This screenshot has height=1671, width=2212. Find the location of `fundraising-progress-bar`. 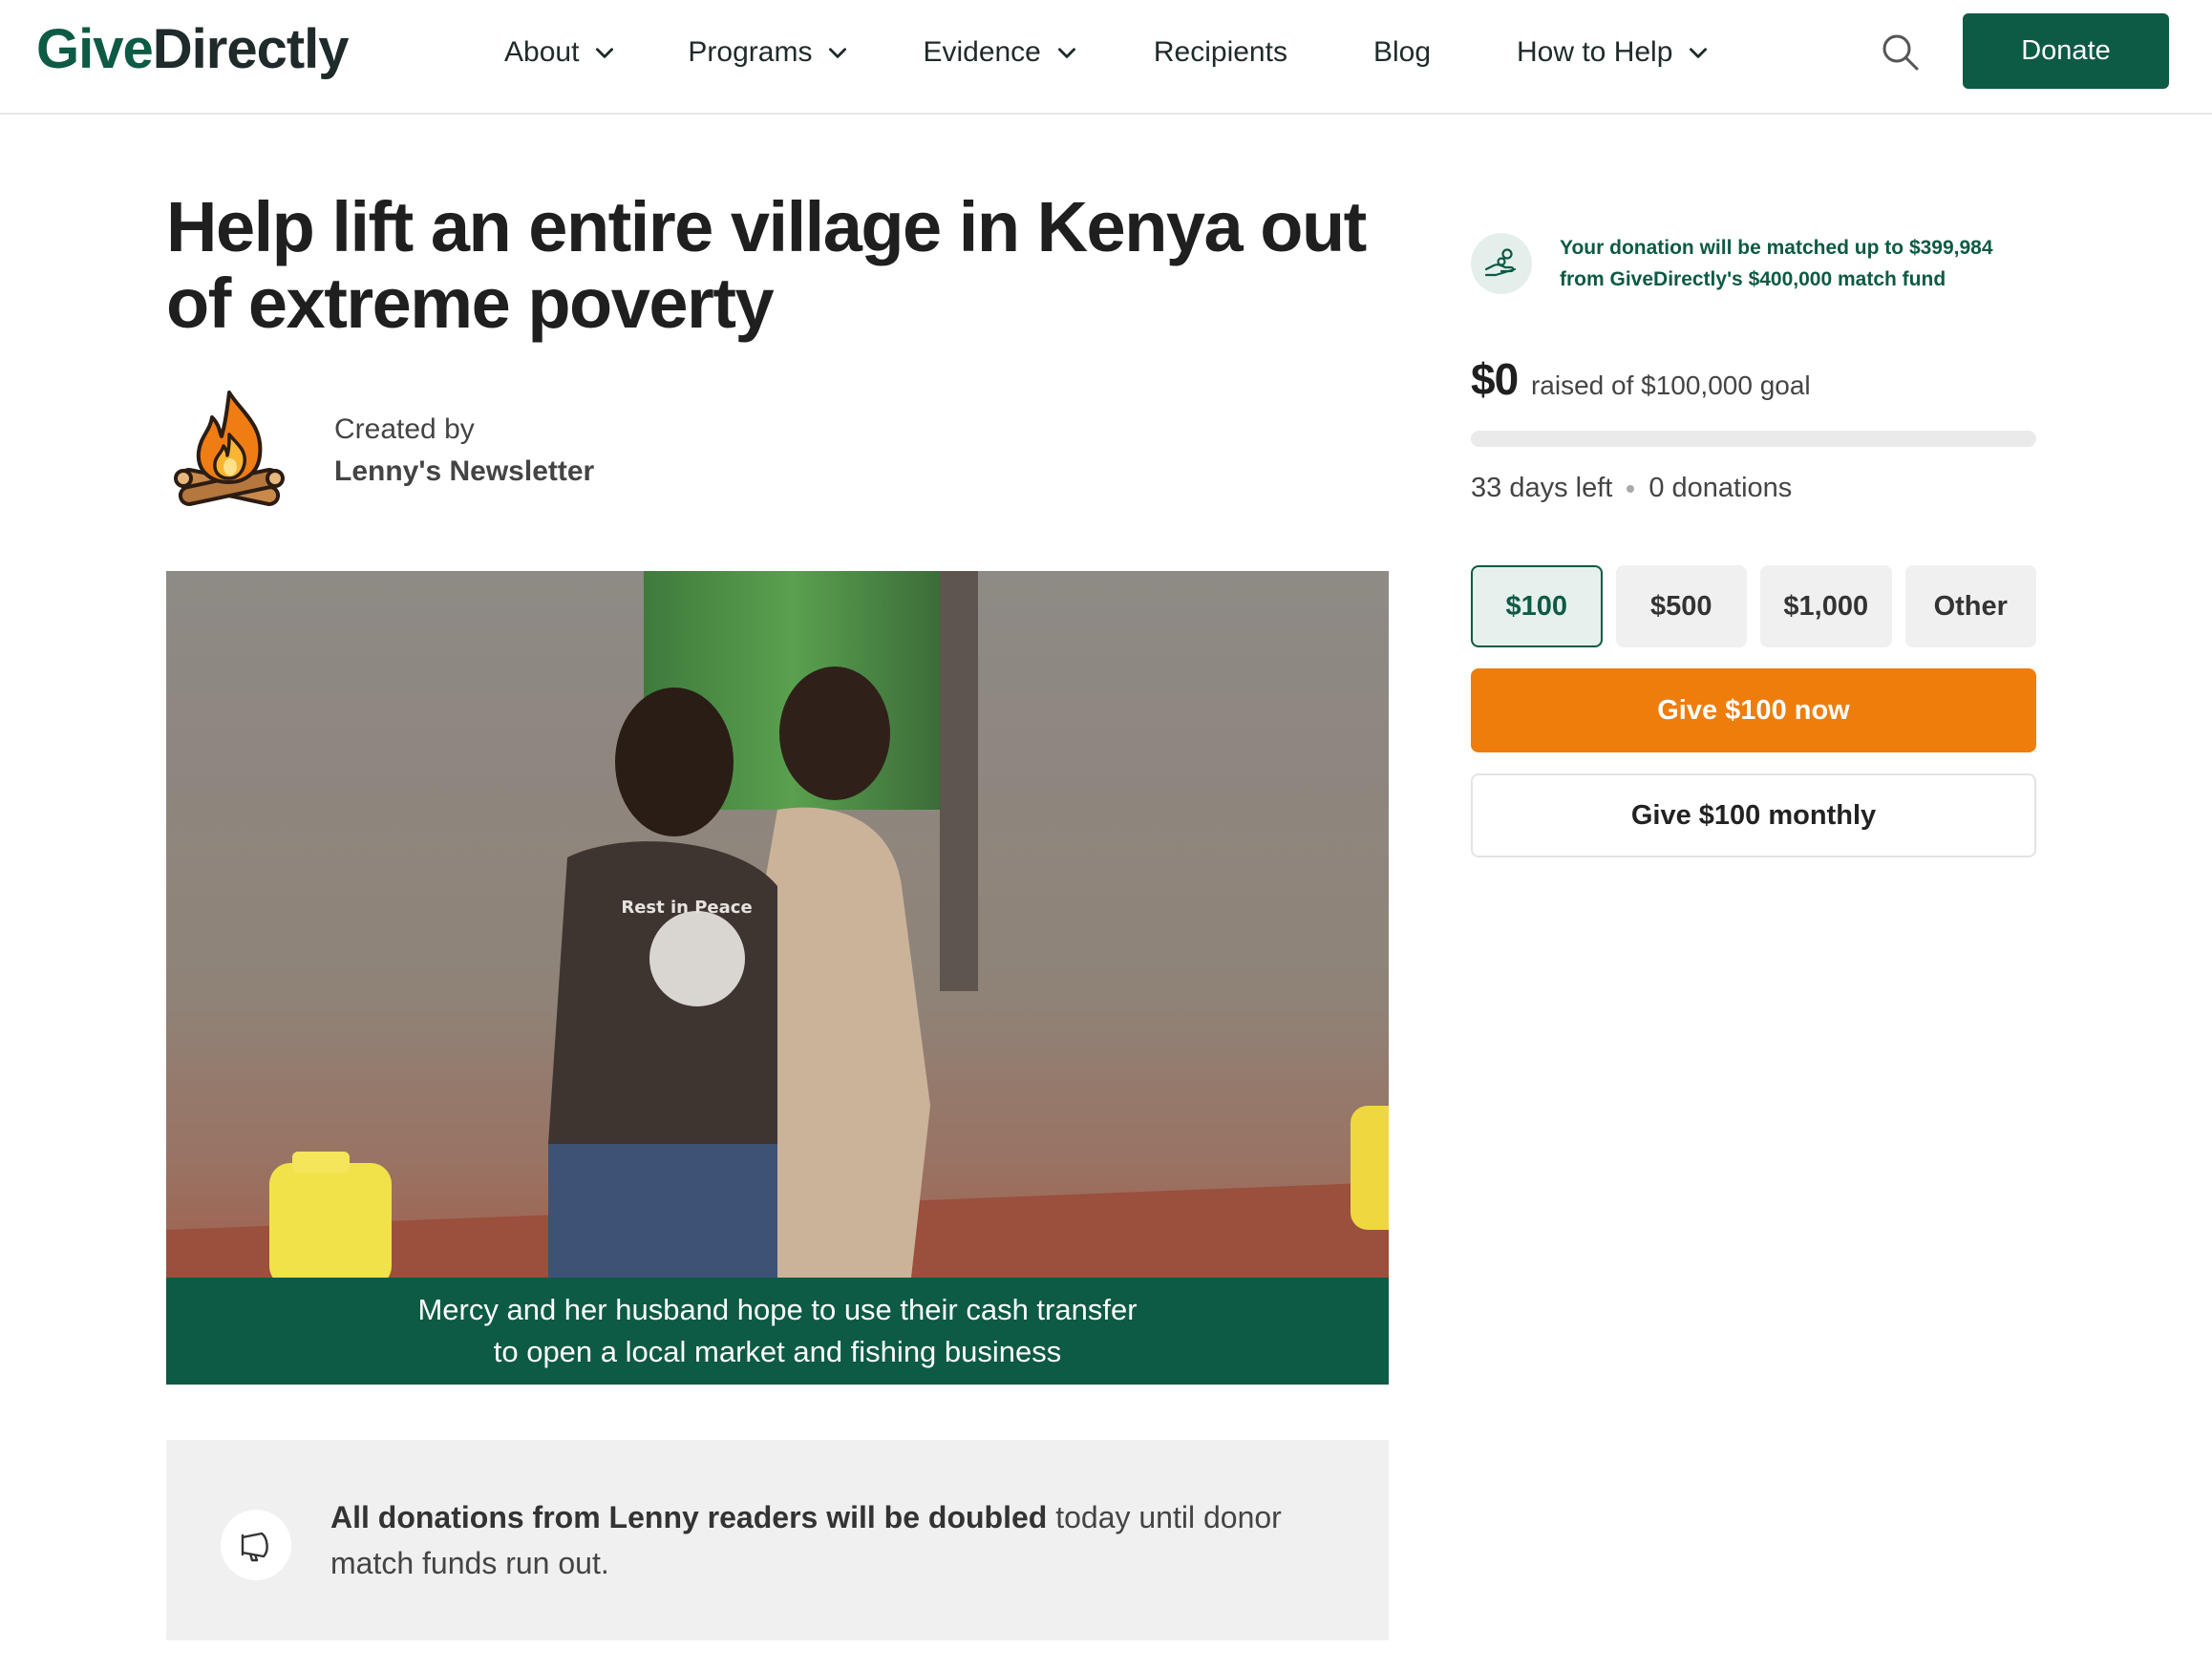

fundraising-progress-bar is located at coordinates (1753, 439).